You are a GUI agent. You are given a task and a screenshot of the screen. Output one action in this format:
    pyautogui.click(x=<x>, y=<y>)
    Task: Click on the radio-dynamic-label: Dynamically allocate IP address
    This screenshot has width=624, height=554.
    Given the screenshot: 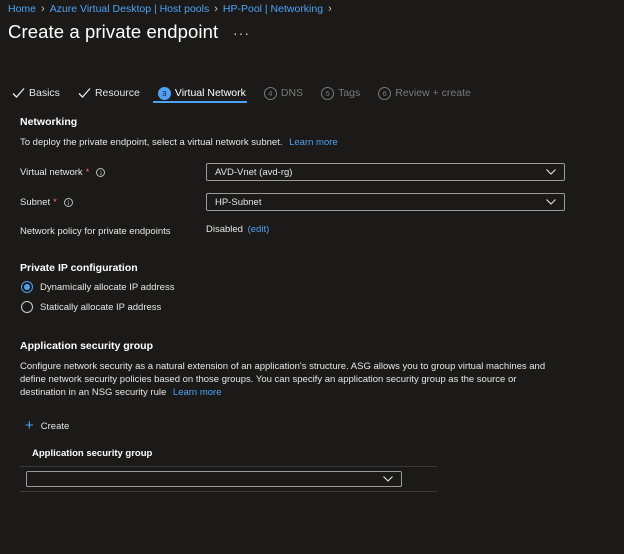 What is the action you would take?
    pyautogui.click(x=107, y=287)
    